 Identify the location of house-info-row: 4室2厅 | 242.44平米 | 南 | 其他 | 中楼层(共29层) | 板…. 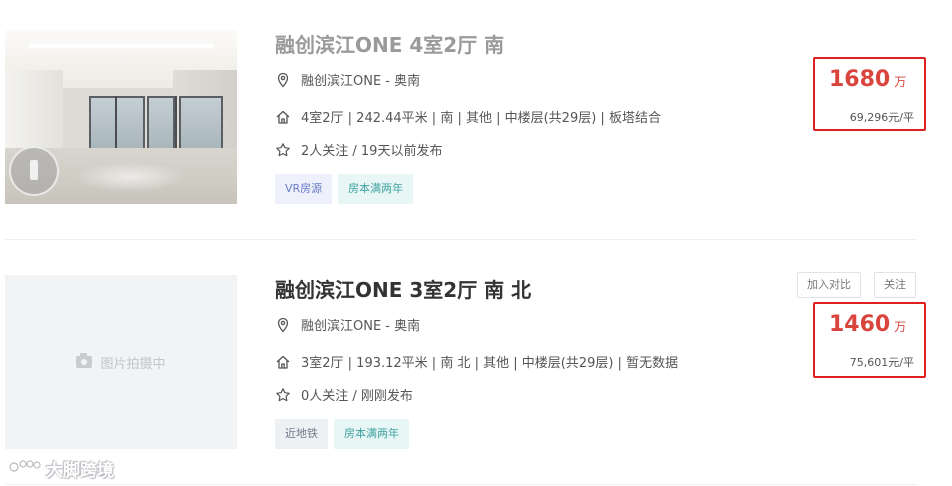
(468, 116).